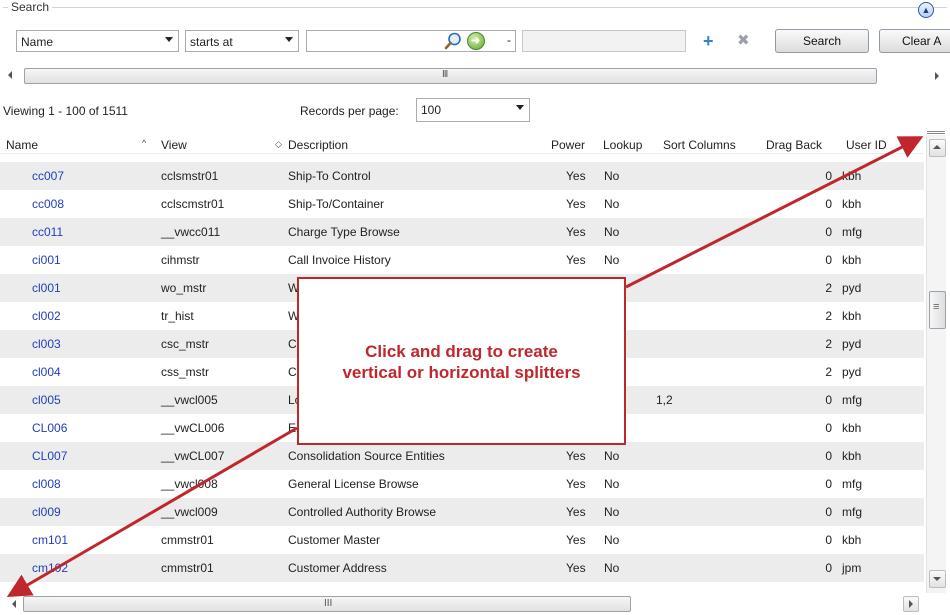 This screenshot has width=950, height=615. Describe the element at coordinates (462, 568) in the screenshot. I see `table-row: cm102 cmmstr01 Customer Address Yes No 0 jpm` at that location.